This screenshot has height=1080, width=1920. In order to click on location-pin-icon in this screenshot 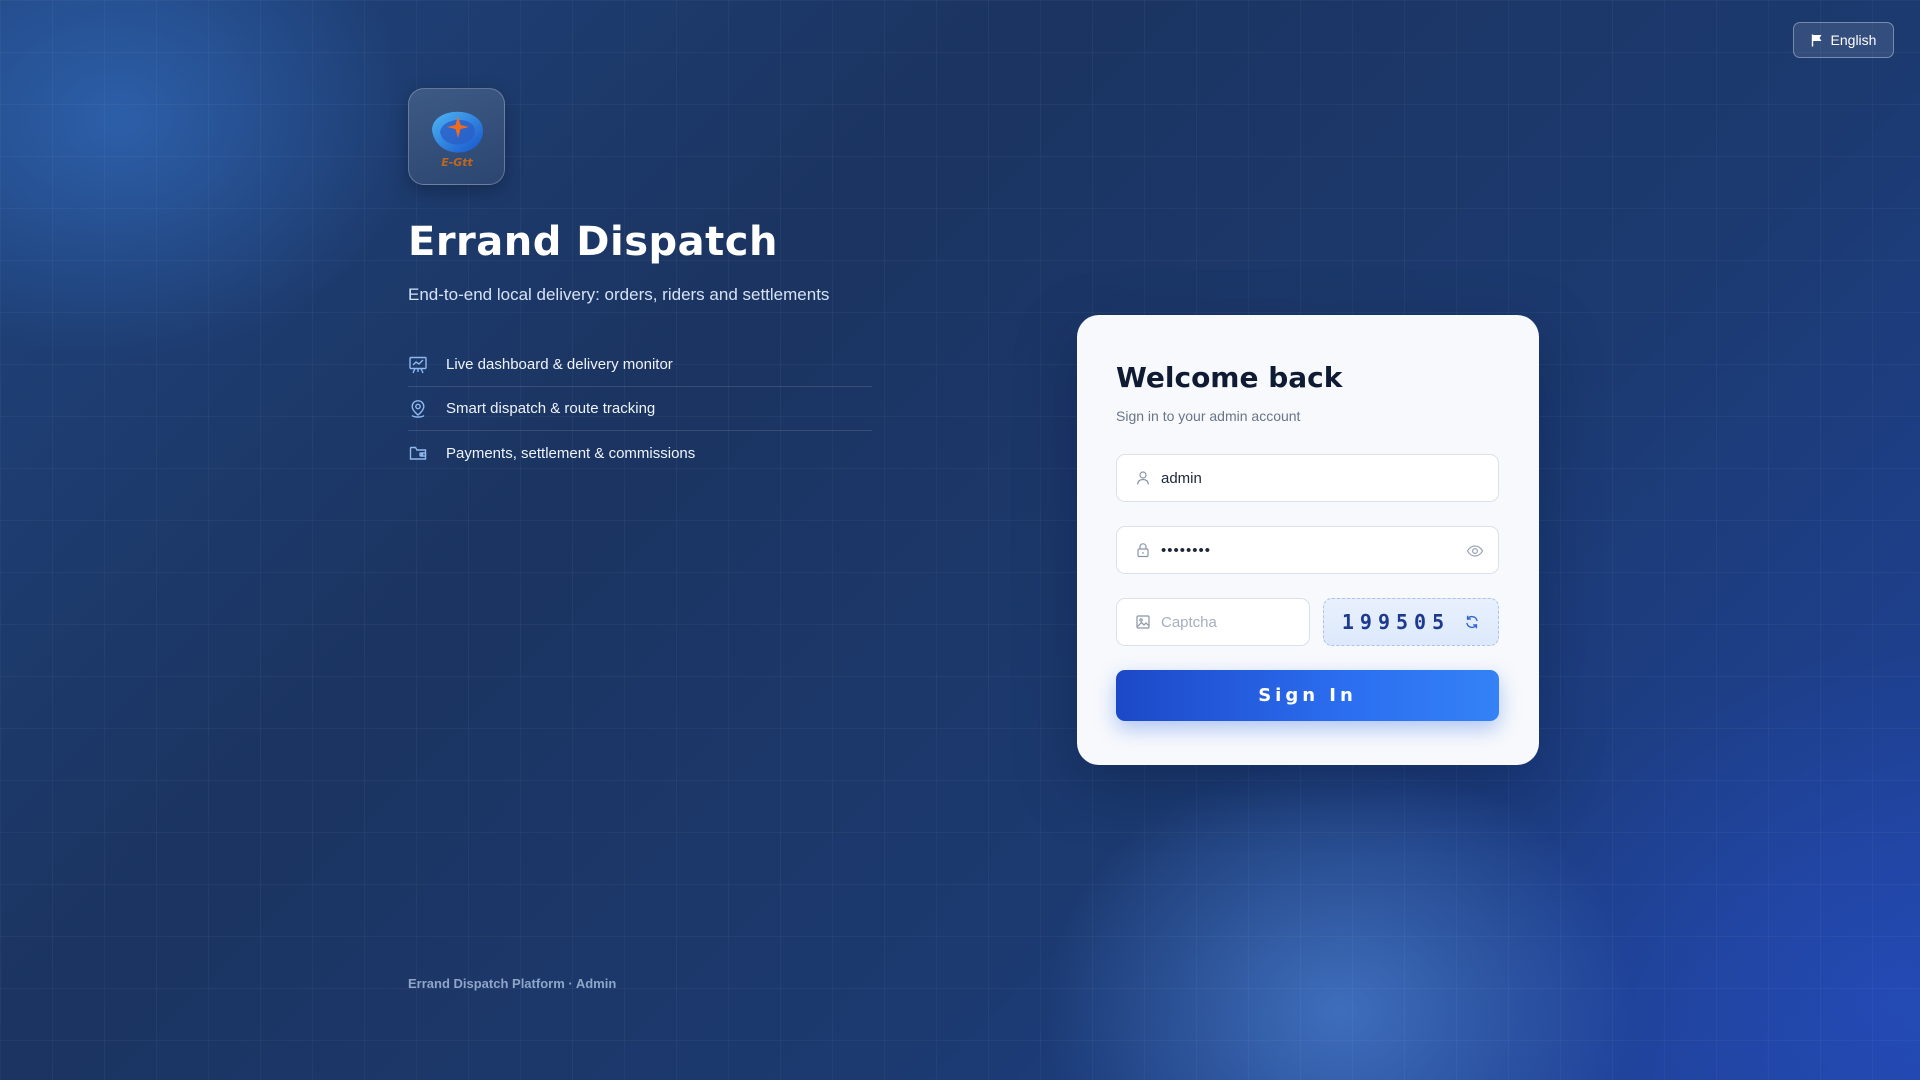, I will do `click(418, 408)`.